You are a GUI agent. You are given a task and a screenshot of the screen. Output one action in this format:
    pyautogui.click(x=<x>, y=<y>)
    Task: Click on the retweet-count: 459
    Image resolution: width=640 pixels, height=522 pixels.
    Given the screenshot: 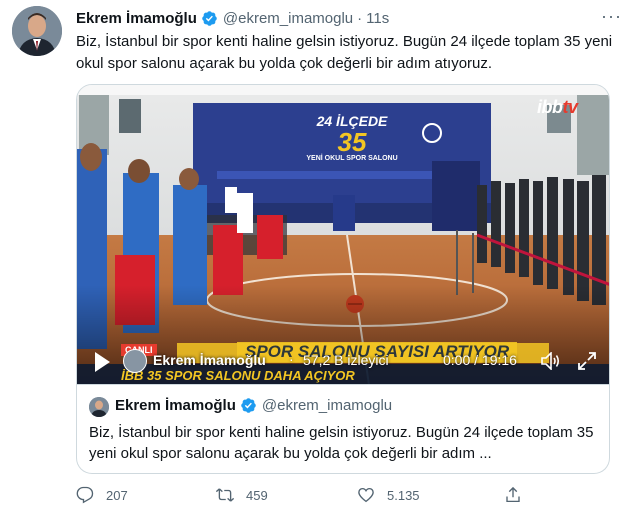 What is the action you would take?
    pyautogui.click(x=257, y=495)
    